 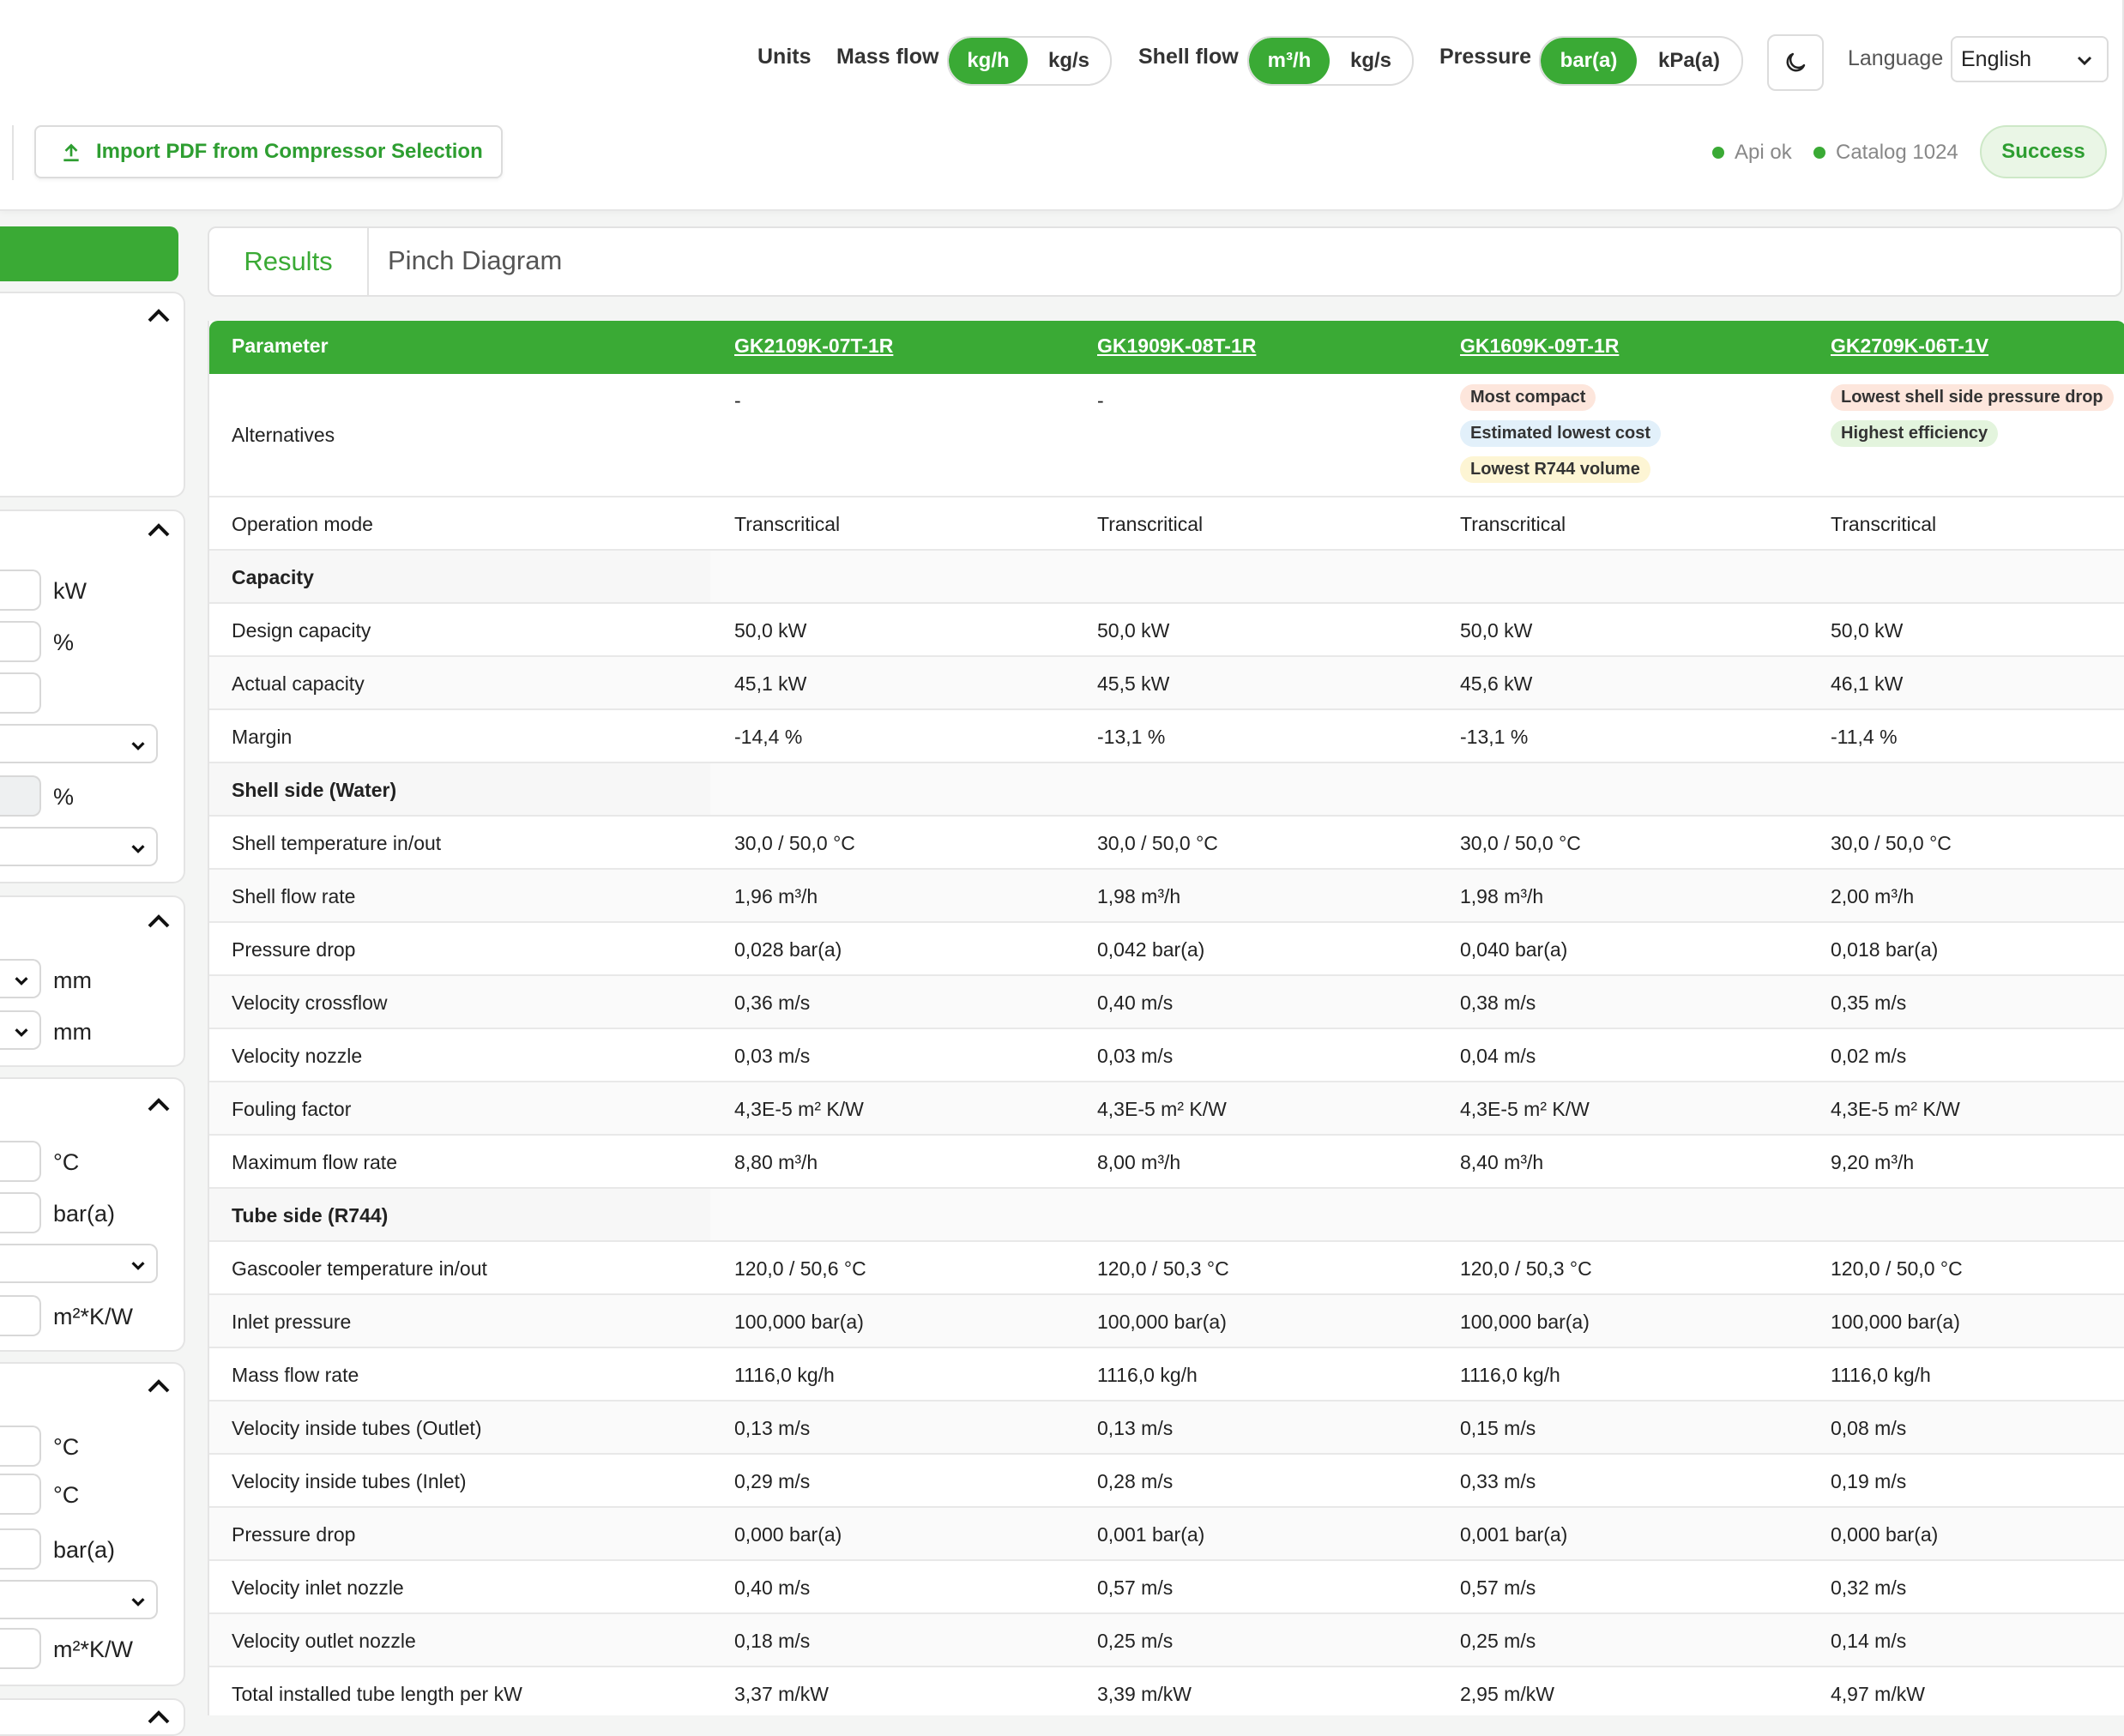 What do you see at coordinates (1135, 1481) in the screenshot?
I see `table-cell: 0,28 m/s` at bounding box center [1135, 1481].